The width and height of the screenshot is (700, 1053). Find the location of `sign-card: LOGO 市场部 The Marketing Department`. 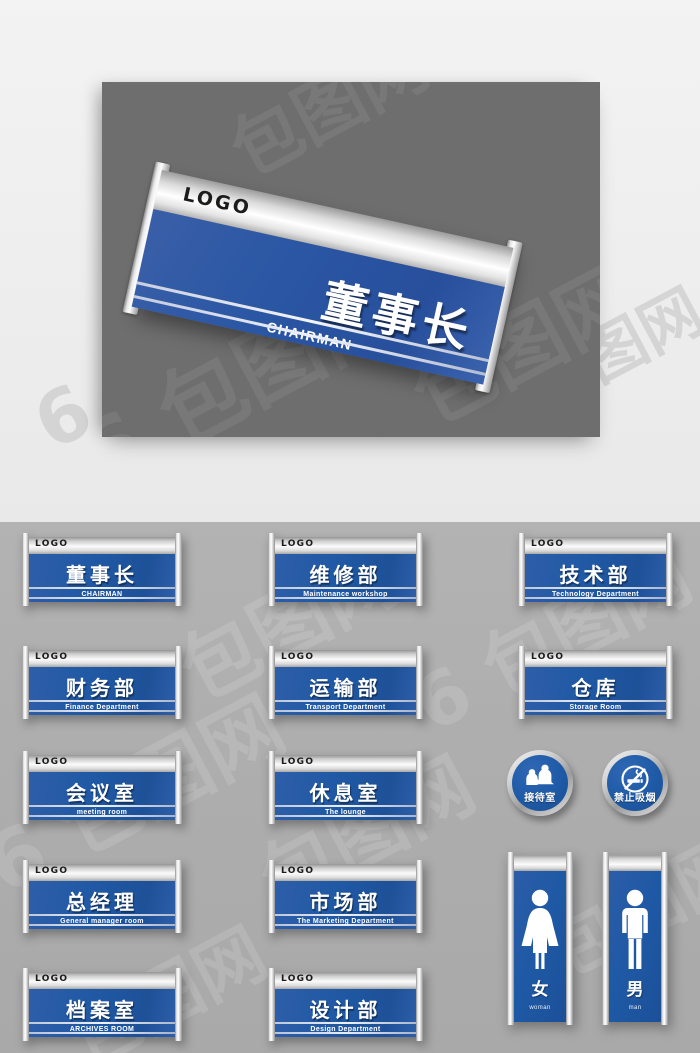

sign-card: LOGO 市场部 The Marketing Department is located at coordinates (345, 896).